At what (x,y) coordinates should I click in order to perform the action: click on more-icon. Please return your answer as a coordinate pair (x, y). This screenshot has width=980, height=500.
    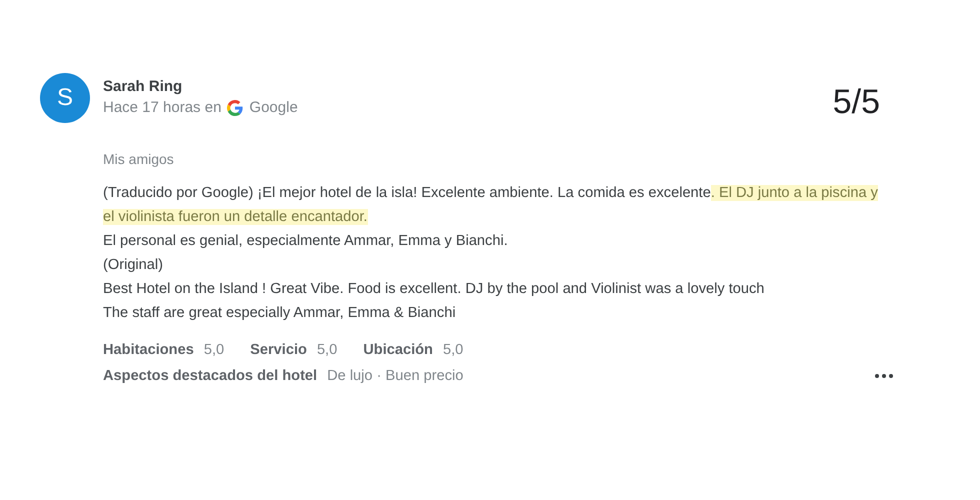
    Looking at the image, I should click on (884, 376).